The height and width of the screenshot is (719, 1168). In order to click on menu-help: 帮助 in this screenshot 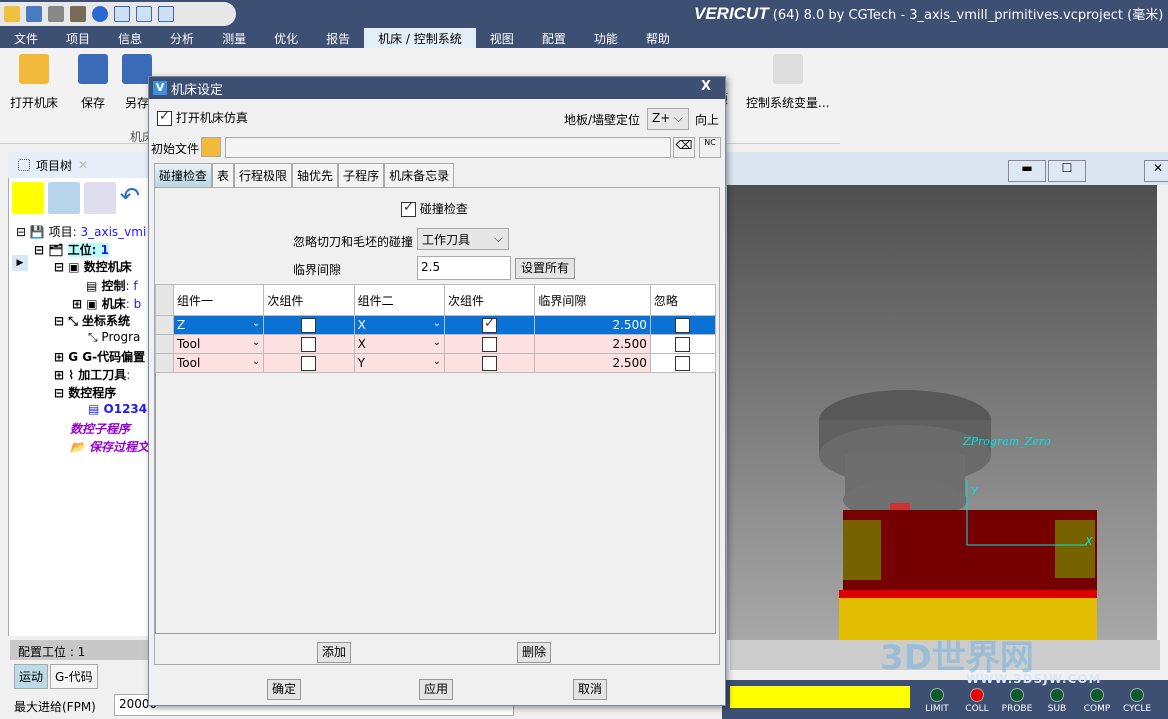, I will do `click(658, 38)`.